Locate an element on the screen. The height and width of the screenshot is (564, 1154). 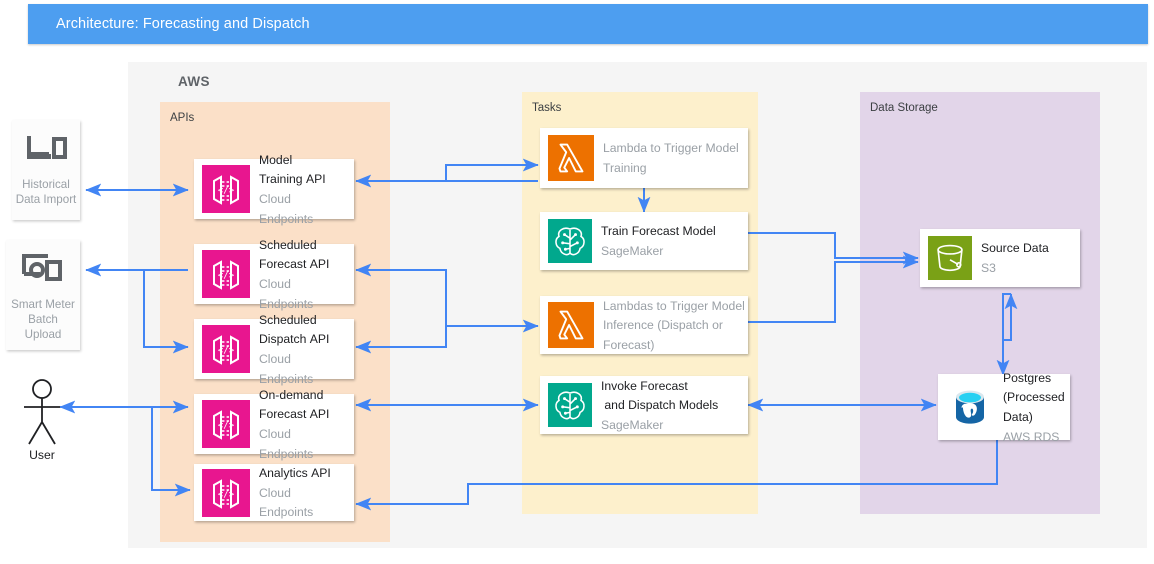
node-model-training-api-subtitle: Cloud Endpoints is located at coordinates (286, 209).